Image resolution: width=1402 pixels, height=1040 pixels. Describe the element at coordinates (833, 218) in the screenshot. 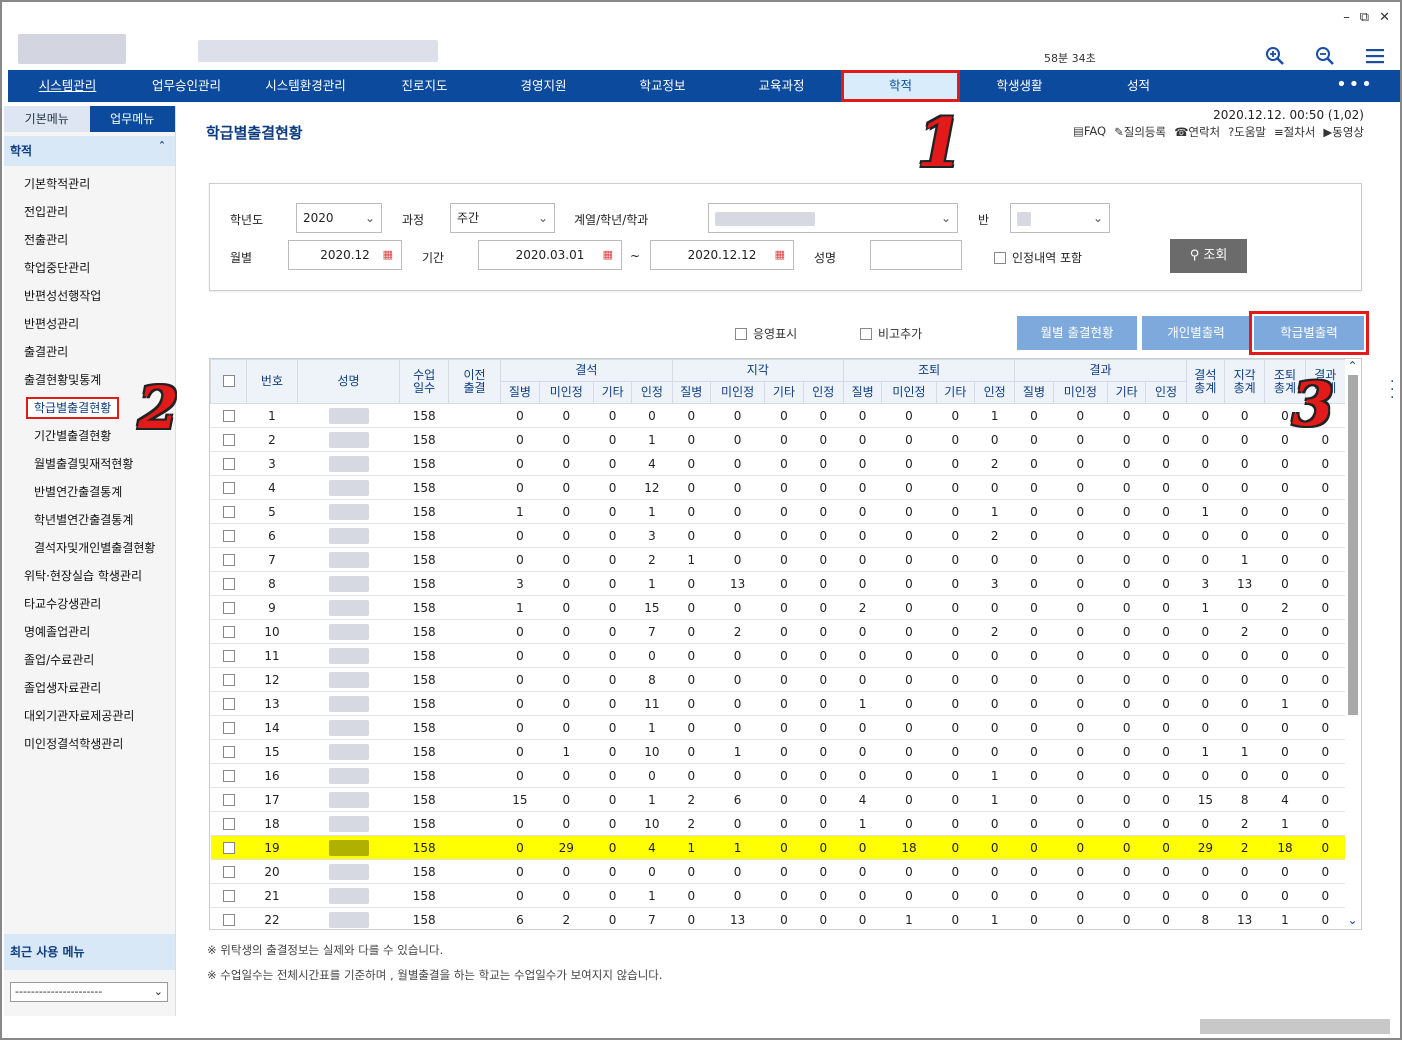

I see `dept-select: ⌄` at that location.